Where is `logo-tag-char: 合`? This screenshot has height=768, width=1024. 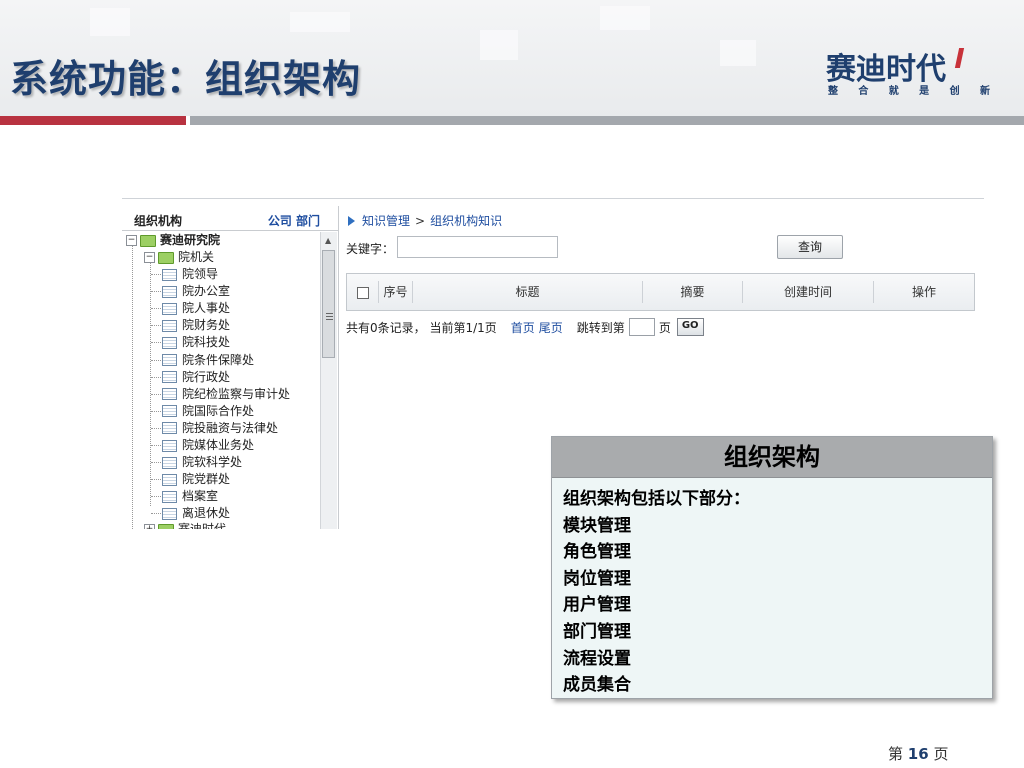 logo-tag-char: 合 is located at coordinates (863, 91).